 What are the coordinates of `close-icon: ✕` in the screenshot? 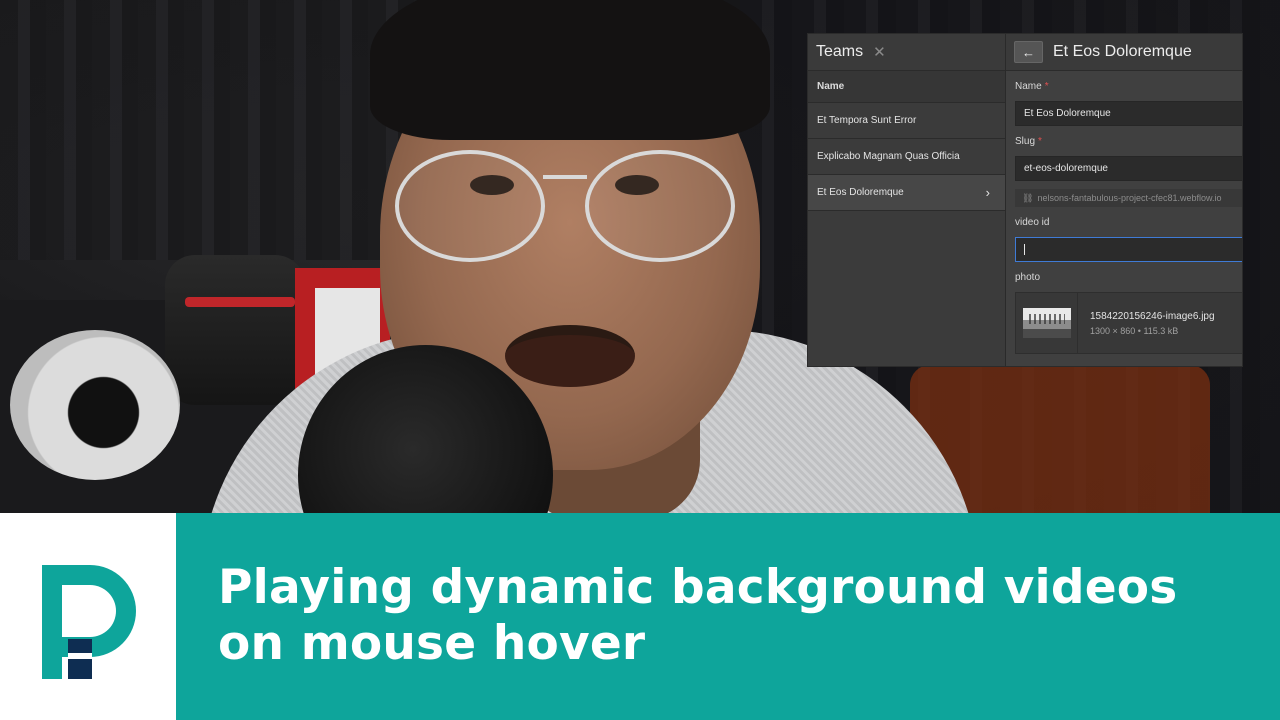 It's located at (879, 52).